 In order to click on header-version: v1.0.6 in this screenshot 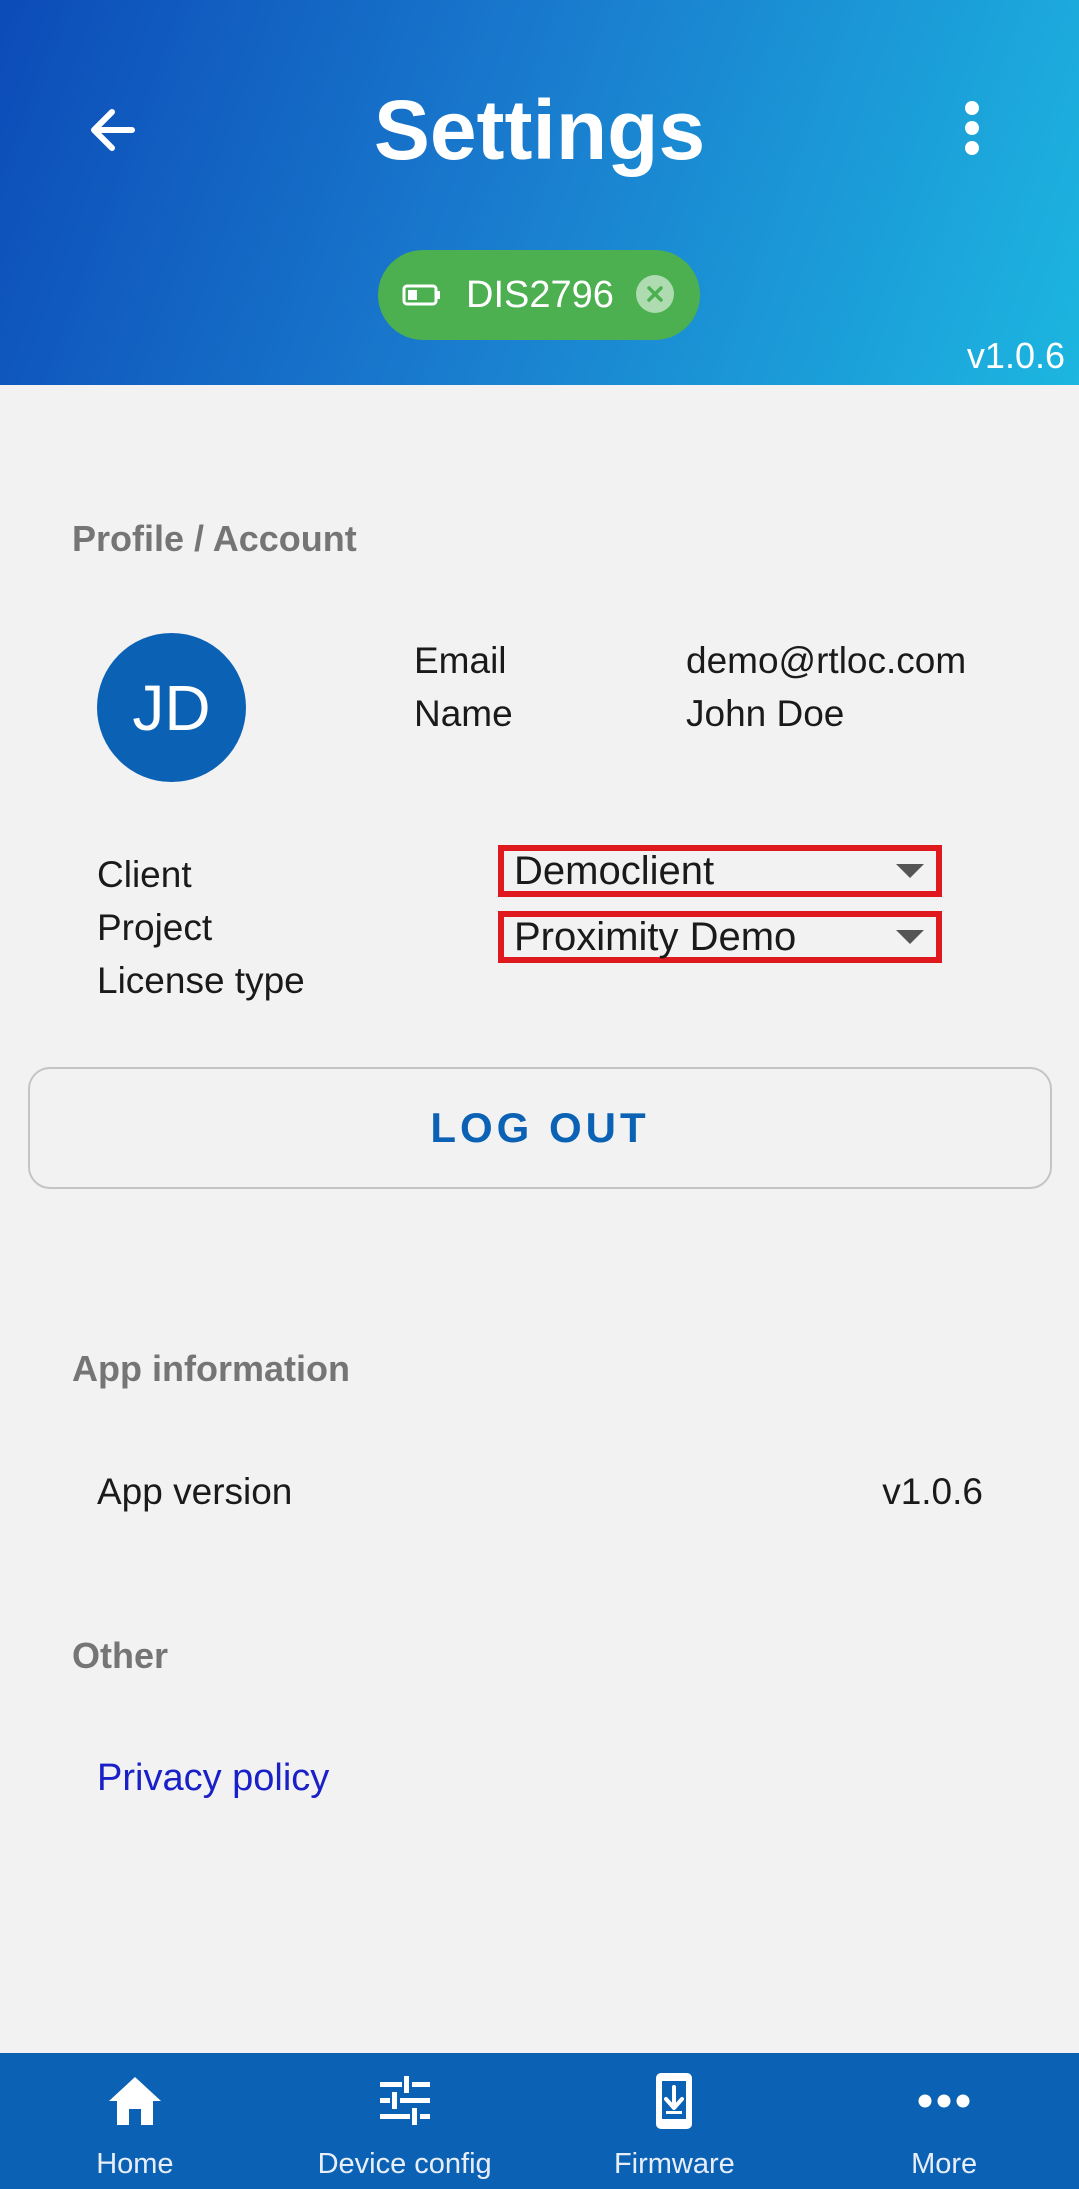, I will do `click(1015, 355)`.